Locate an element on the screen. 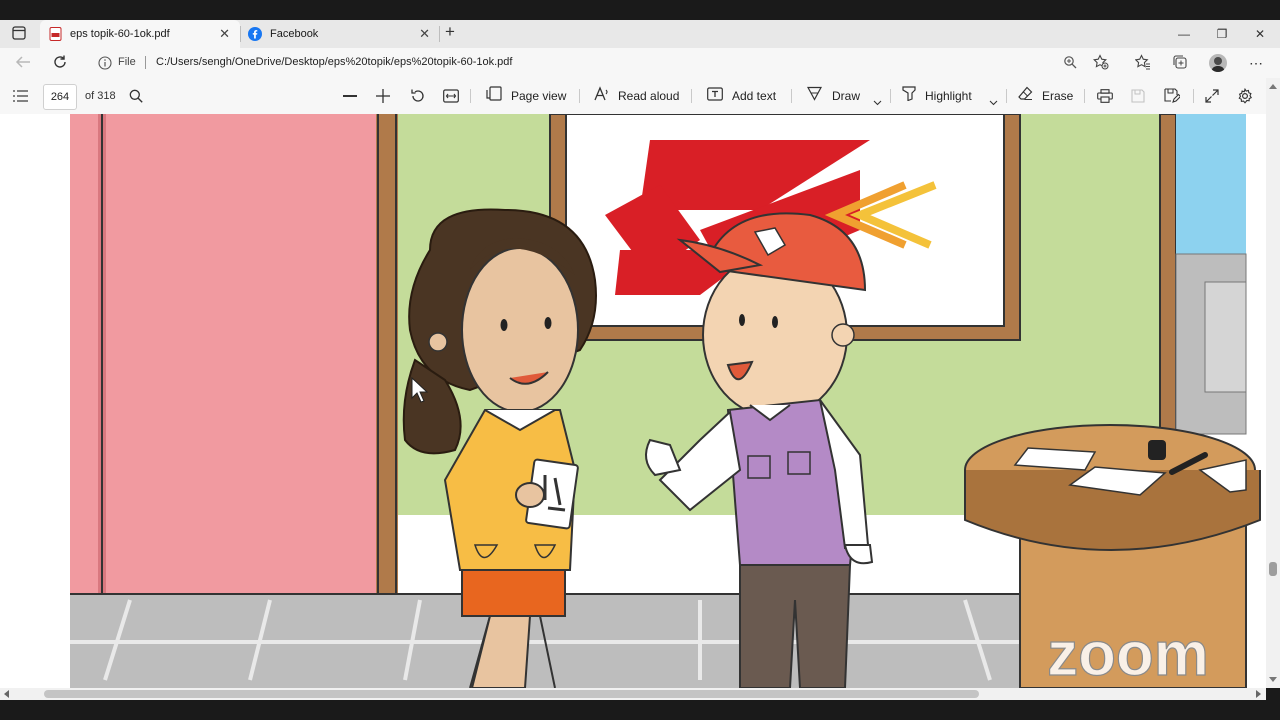 This screenshot has width=1280, height=720. add-text-button: Add text is located at coordinates (741, 96).